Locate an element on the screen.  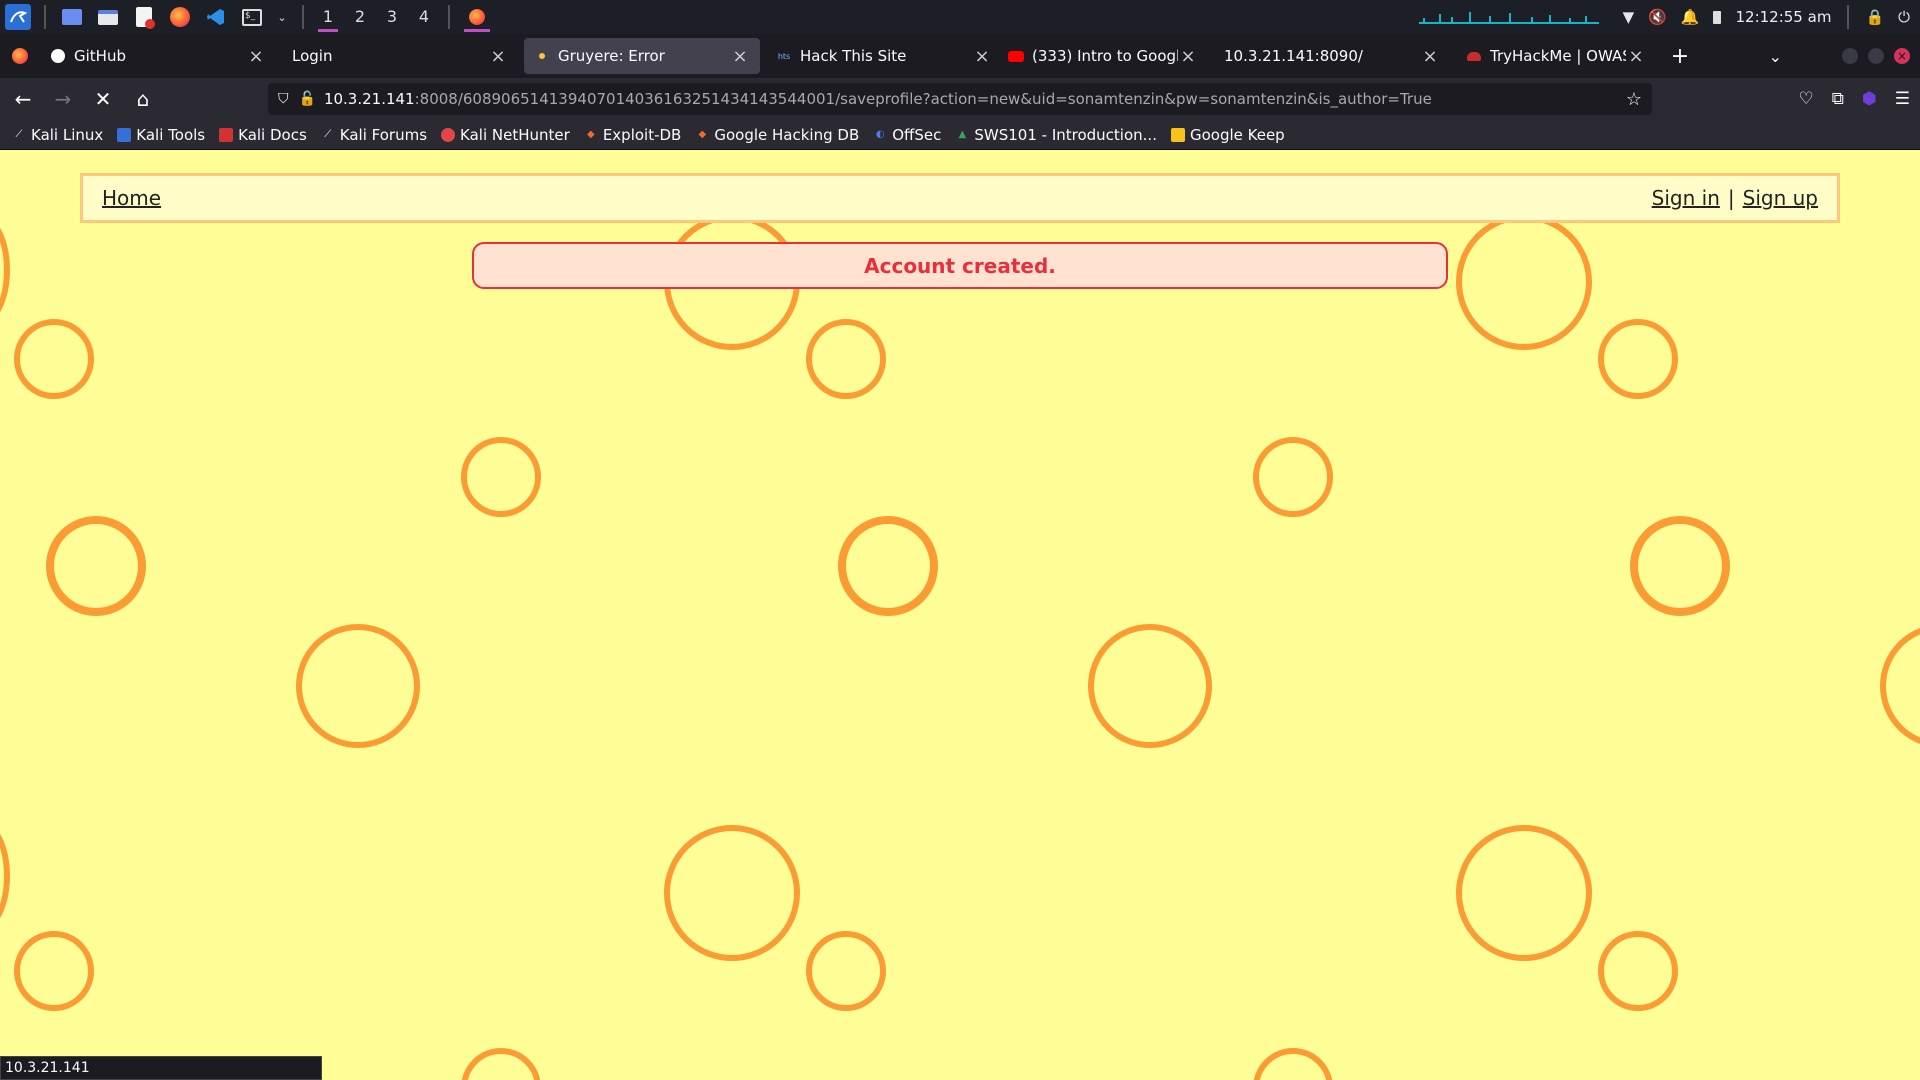
bookmark-exploit-db: ◆ Exploit-DB is located at coordinates (633, 134).